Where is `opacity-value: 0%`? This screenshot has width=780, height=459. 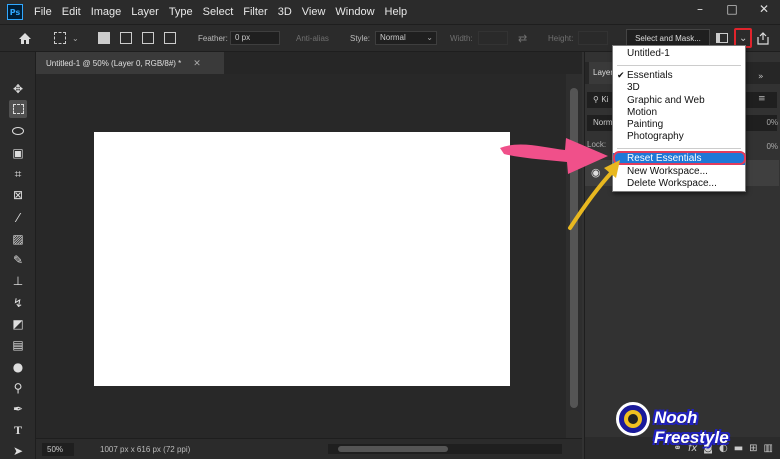
opacity-value: 0% is located at coordinates (772, 122).